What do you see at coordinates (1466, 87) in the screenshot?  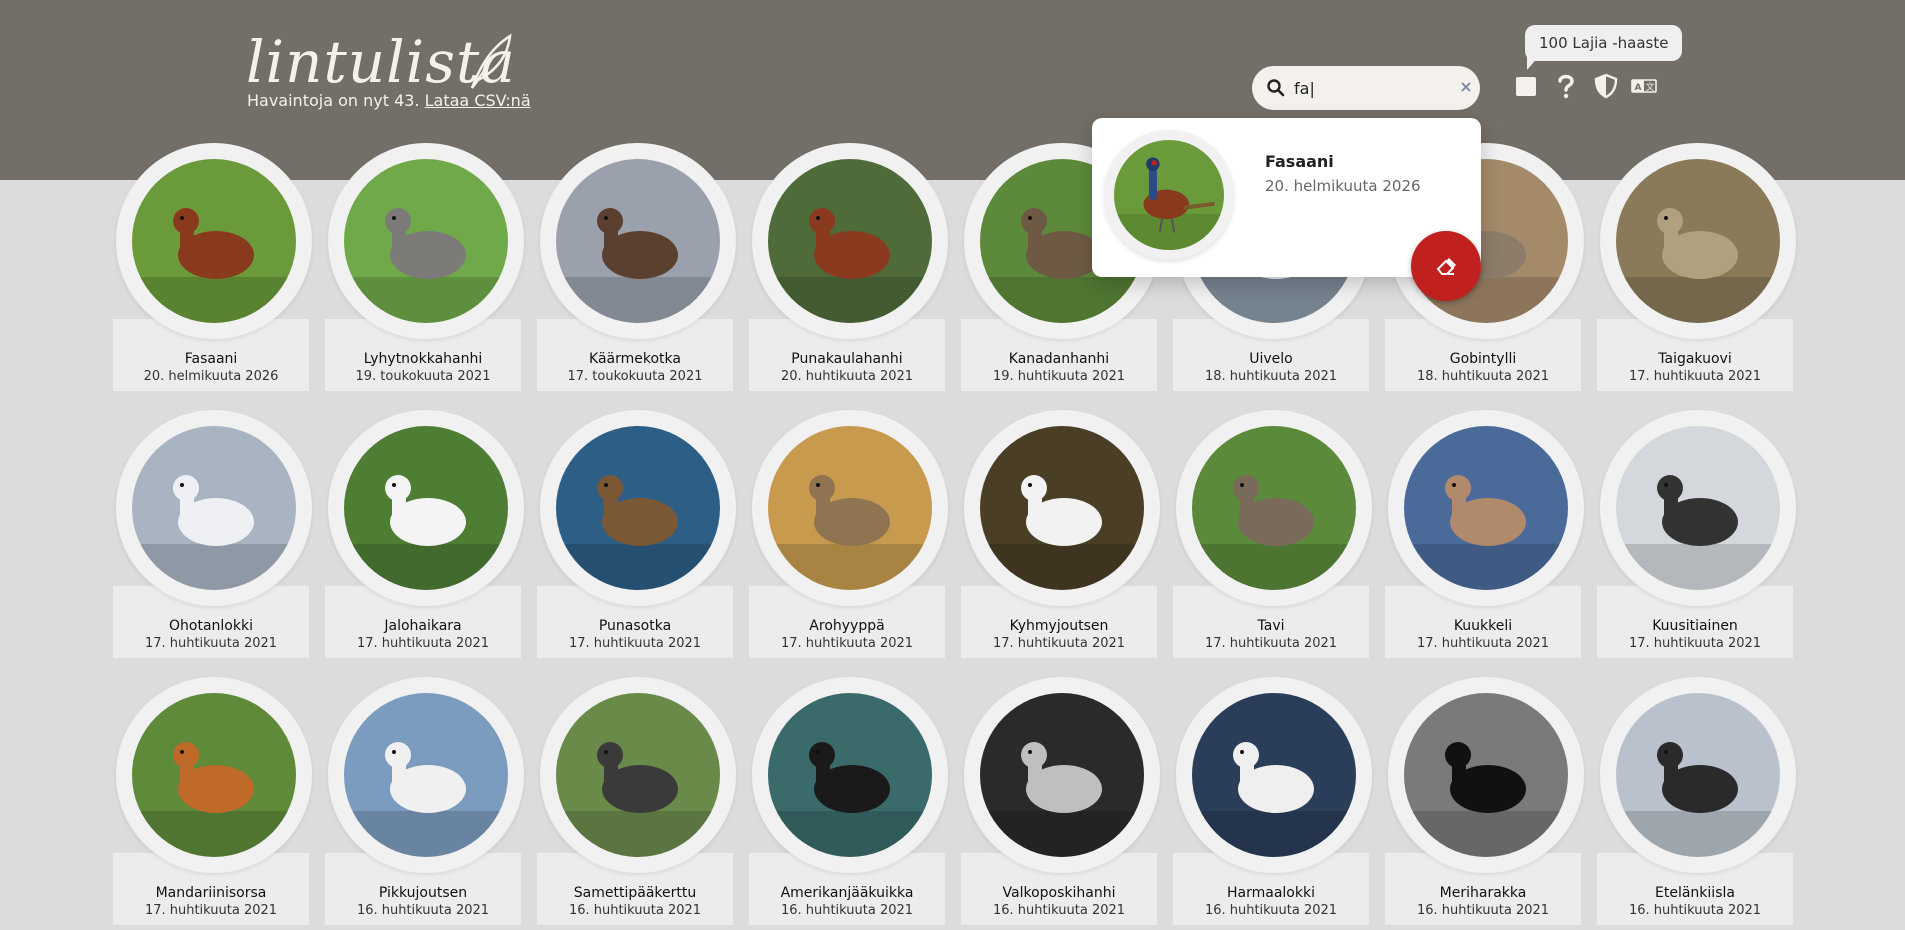 I see `clear-search-icon: ×` at bounding box center [1466, 87].